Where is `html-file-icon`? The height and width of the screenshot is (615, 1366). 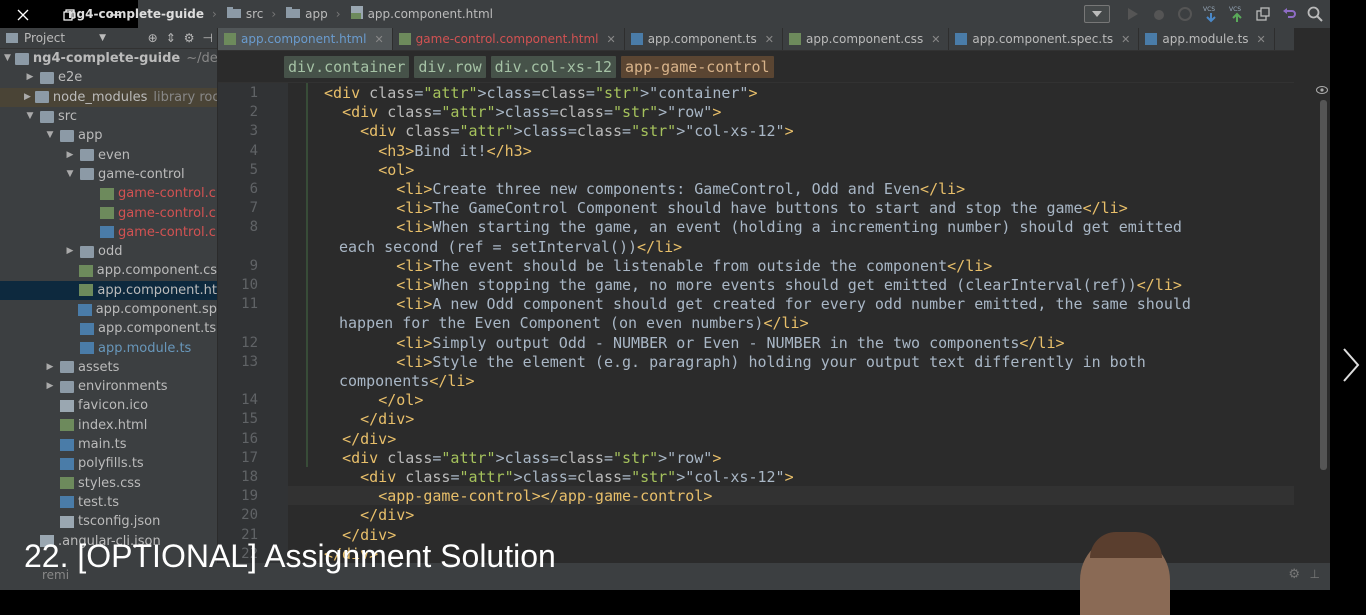 html-file-icon is located at coordinates (67, 425).